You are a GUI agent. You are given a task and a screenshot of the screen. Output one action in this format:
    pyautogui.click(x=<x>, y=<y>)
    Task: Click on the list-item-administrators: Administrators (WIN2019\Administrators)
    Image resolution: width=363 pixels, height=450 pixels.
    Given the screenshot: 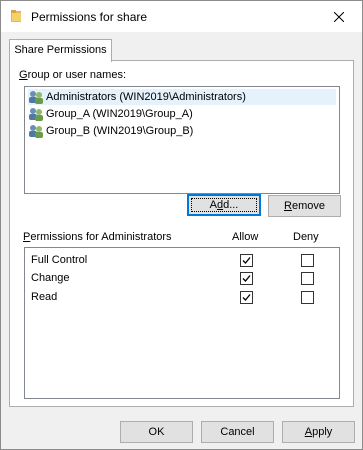 What is the action you would take?
    pyautogui.click(x=182, y=97)
    